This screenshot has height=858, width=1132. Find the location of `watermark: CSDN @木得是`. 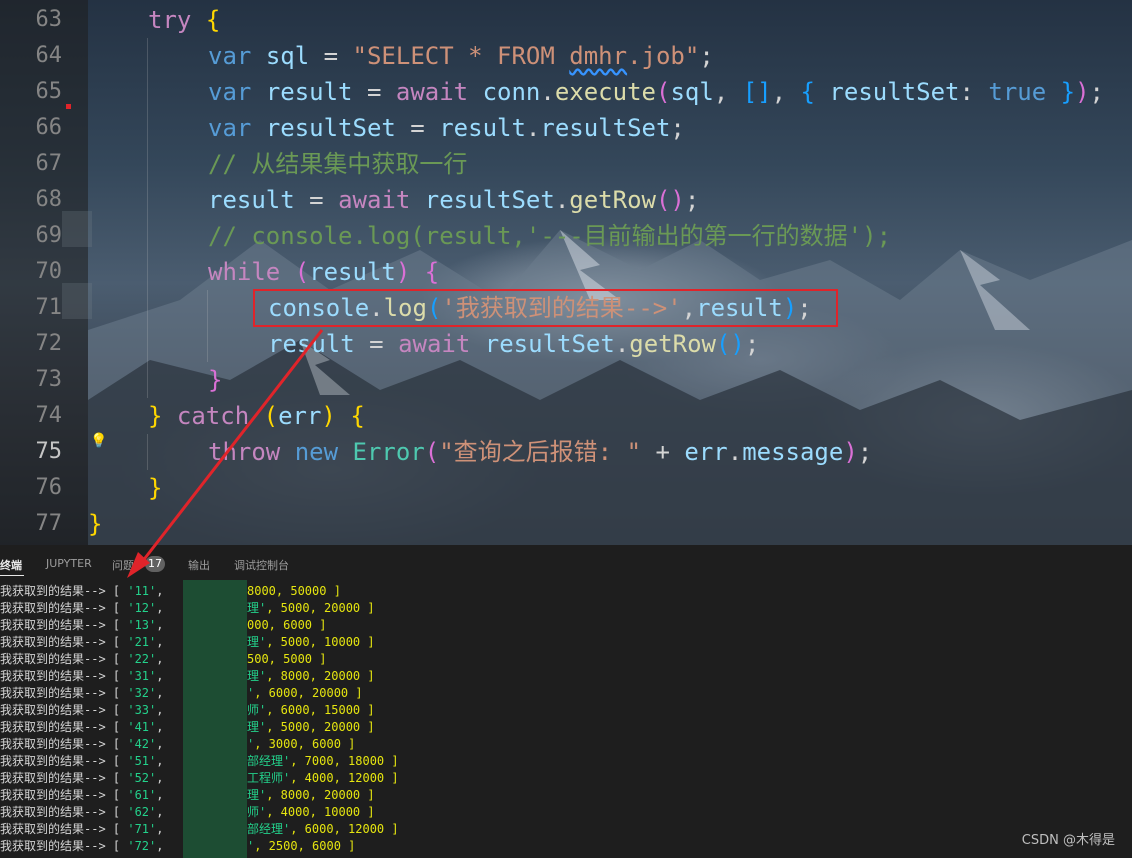

watermark: CSDN @木得是 is located at coordinates (1068, 840).